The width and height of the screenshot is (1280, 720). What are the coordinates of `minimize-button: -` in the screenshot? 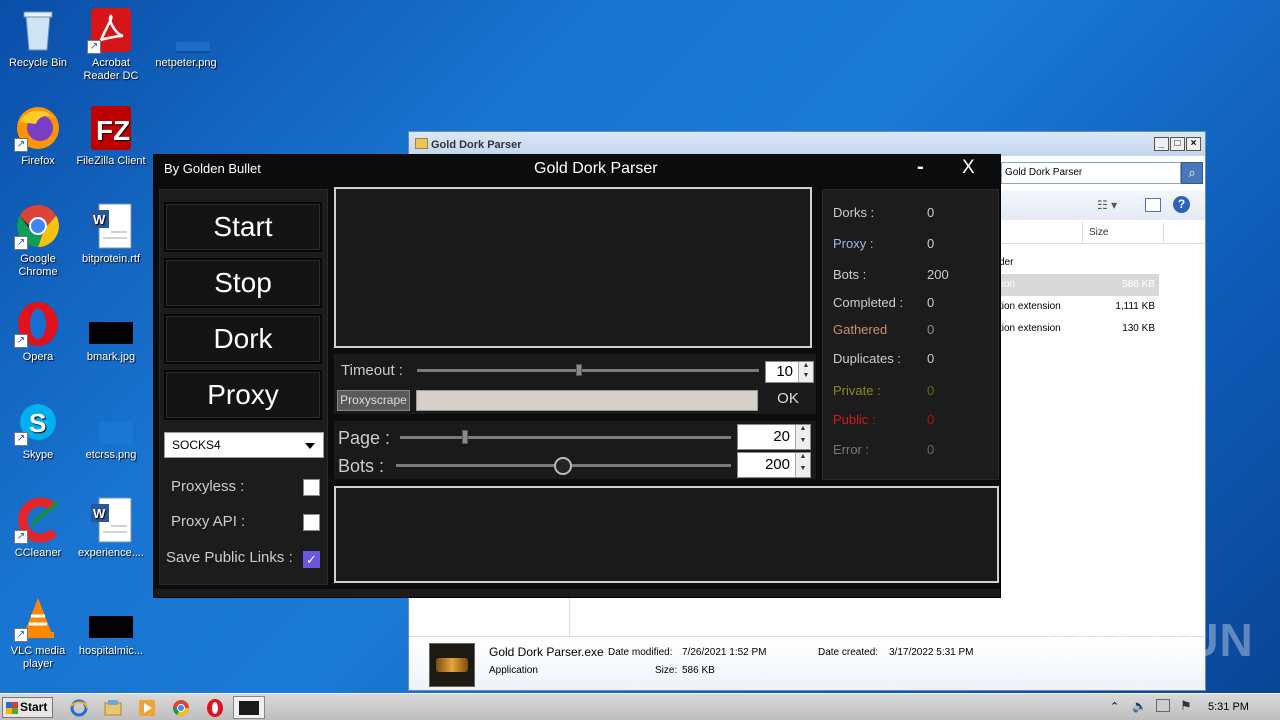 It's located at (920, 167).